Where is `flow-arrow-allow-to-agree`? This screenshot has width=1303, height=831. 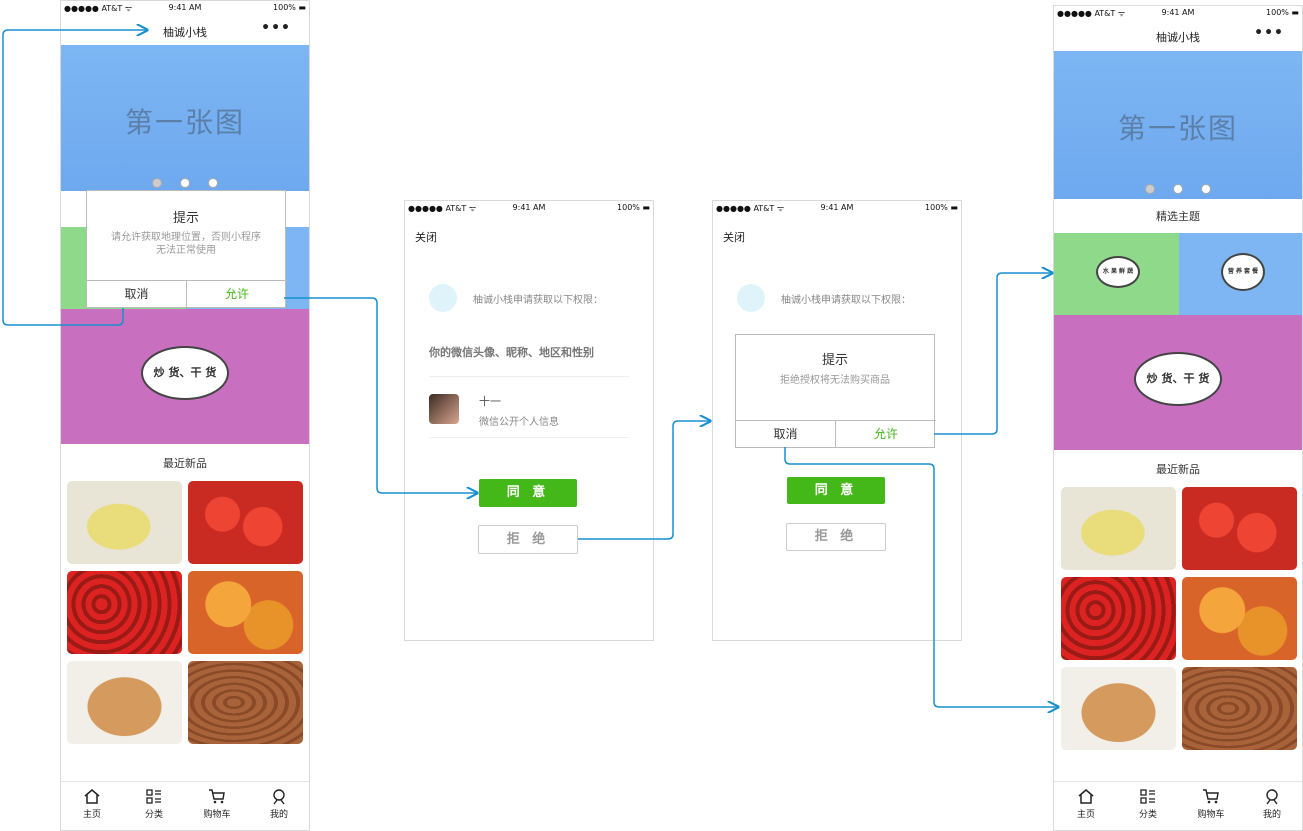
flow-arrow-allow-to-agree is located at coordinates (380, 395).